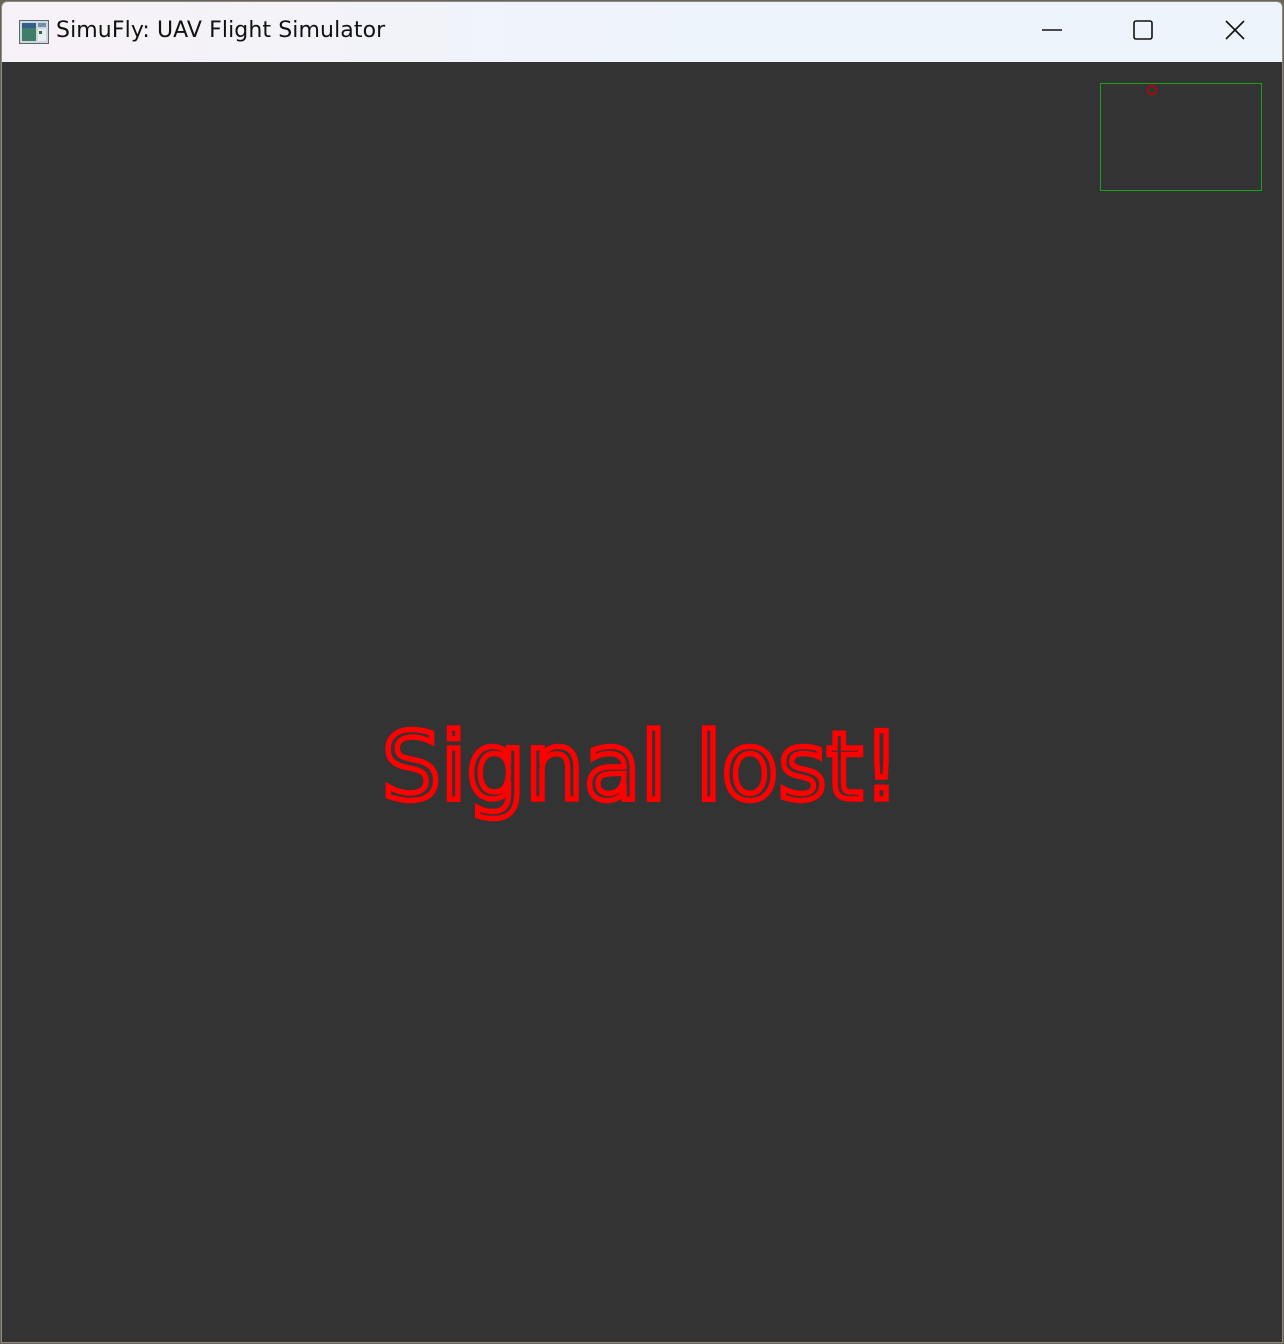  I want to click on signal-lost-text: Signal lost!, so click(641, 767).